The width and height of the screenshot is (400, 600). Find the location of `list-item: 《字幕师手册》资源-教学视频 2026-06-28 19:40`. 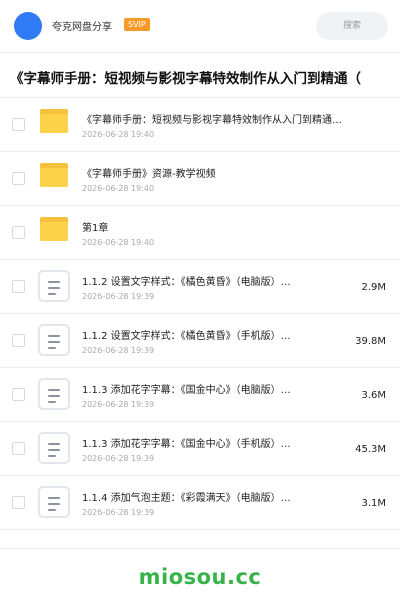

list-item: 《字幕师手册》资源-教学视频 2026-06-28 19:40 is located at coordinates (200, 179).